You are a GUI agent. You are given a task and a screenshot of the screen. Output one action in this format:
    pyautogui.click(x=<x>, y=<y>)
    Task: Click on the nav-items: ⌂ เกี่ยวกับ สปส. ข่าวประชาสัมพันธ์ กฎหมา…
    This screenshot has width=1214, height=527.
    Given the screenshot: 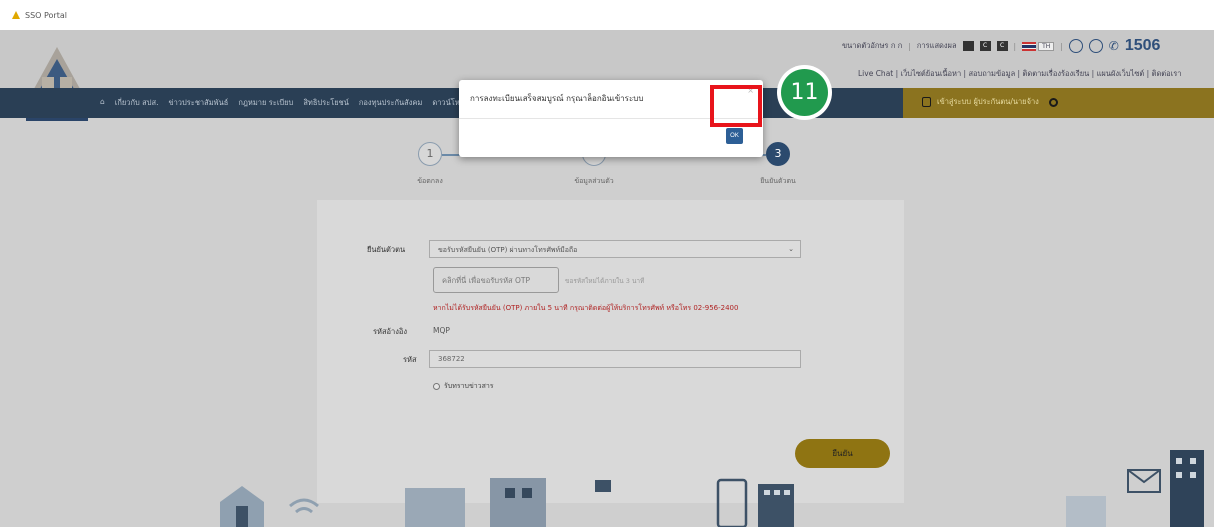 What is the action you would take?
    pyautogui.click(x=292, y=103)
    